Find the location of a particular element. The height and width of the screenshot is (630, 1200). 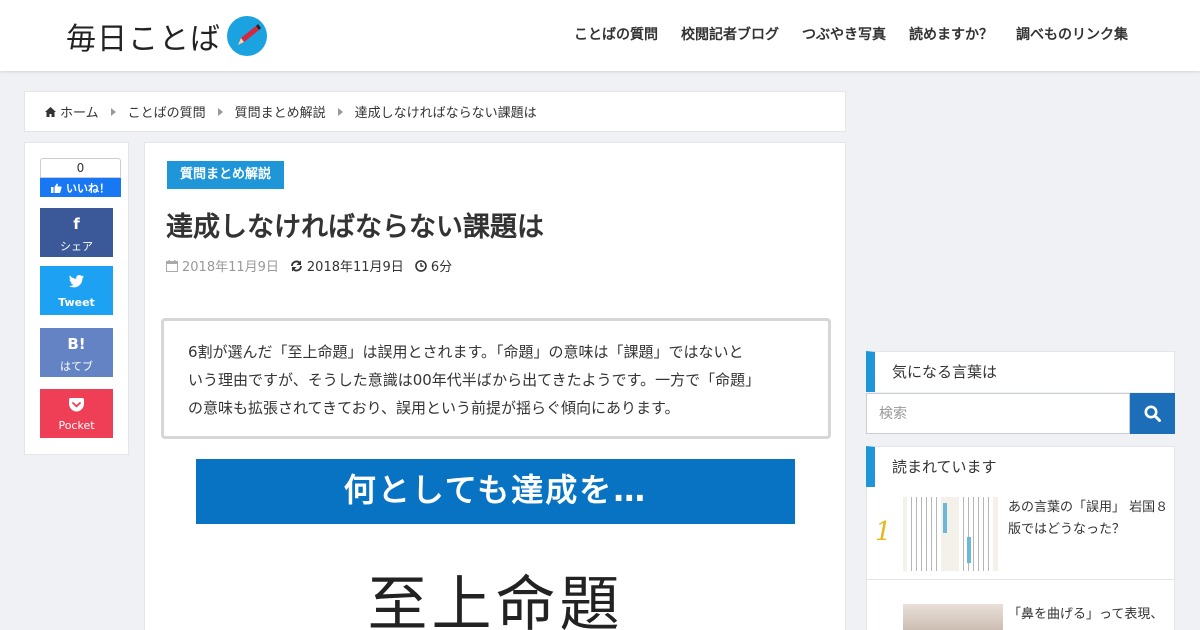

twitter-share-button: Tweet is located at coordinates (76, 290).